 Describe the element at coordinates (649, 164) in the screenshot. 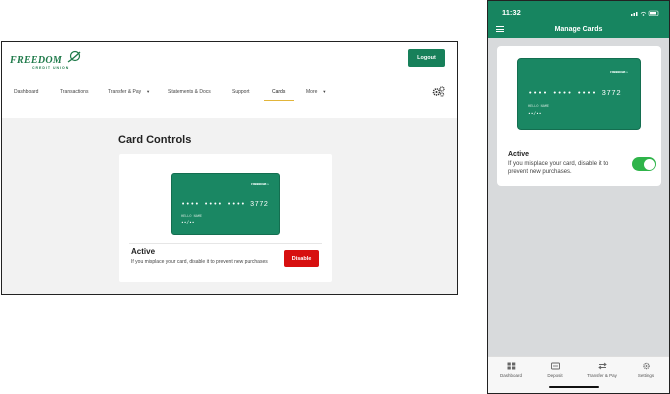

I see `toggle-knob` at that location.